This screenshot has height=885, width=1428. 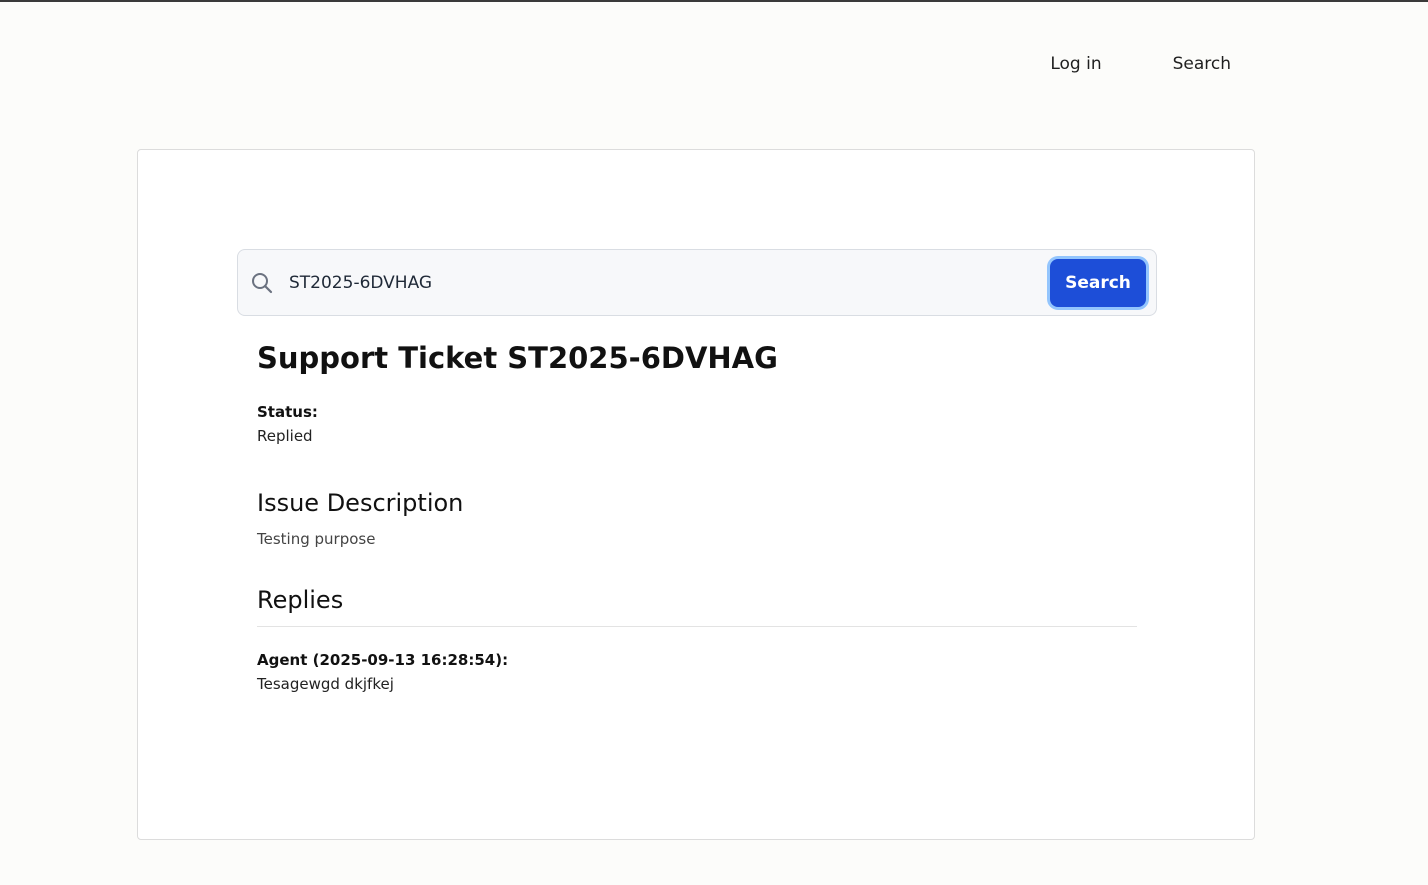 What do you see at coordinates (360, 503) in the screenshot?
I see `issue-description-heading: Issue Description` at bounding box center [360, 503].